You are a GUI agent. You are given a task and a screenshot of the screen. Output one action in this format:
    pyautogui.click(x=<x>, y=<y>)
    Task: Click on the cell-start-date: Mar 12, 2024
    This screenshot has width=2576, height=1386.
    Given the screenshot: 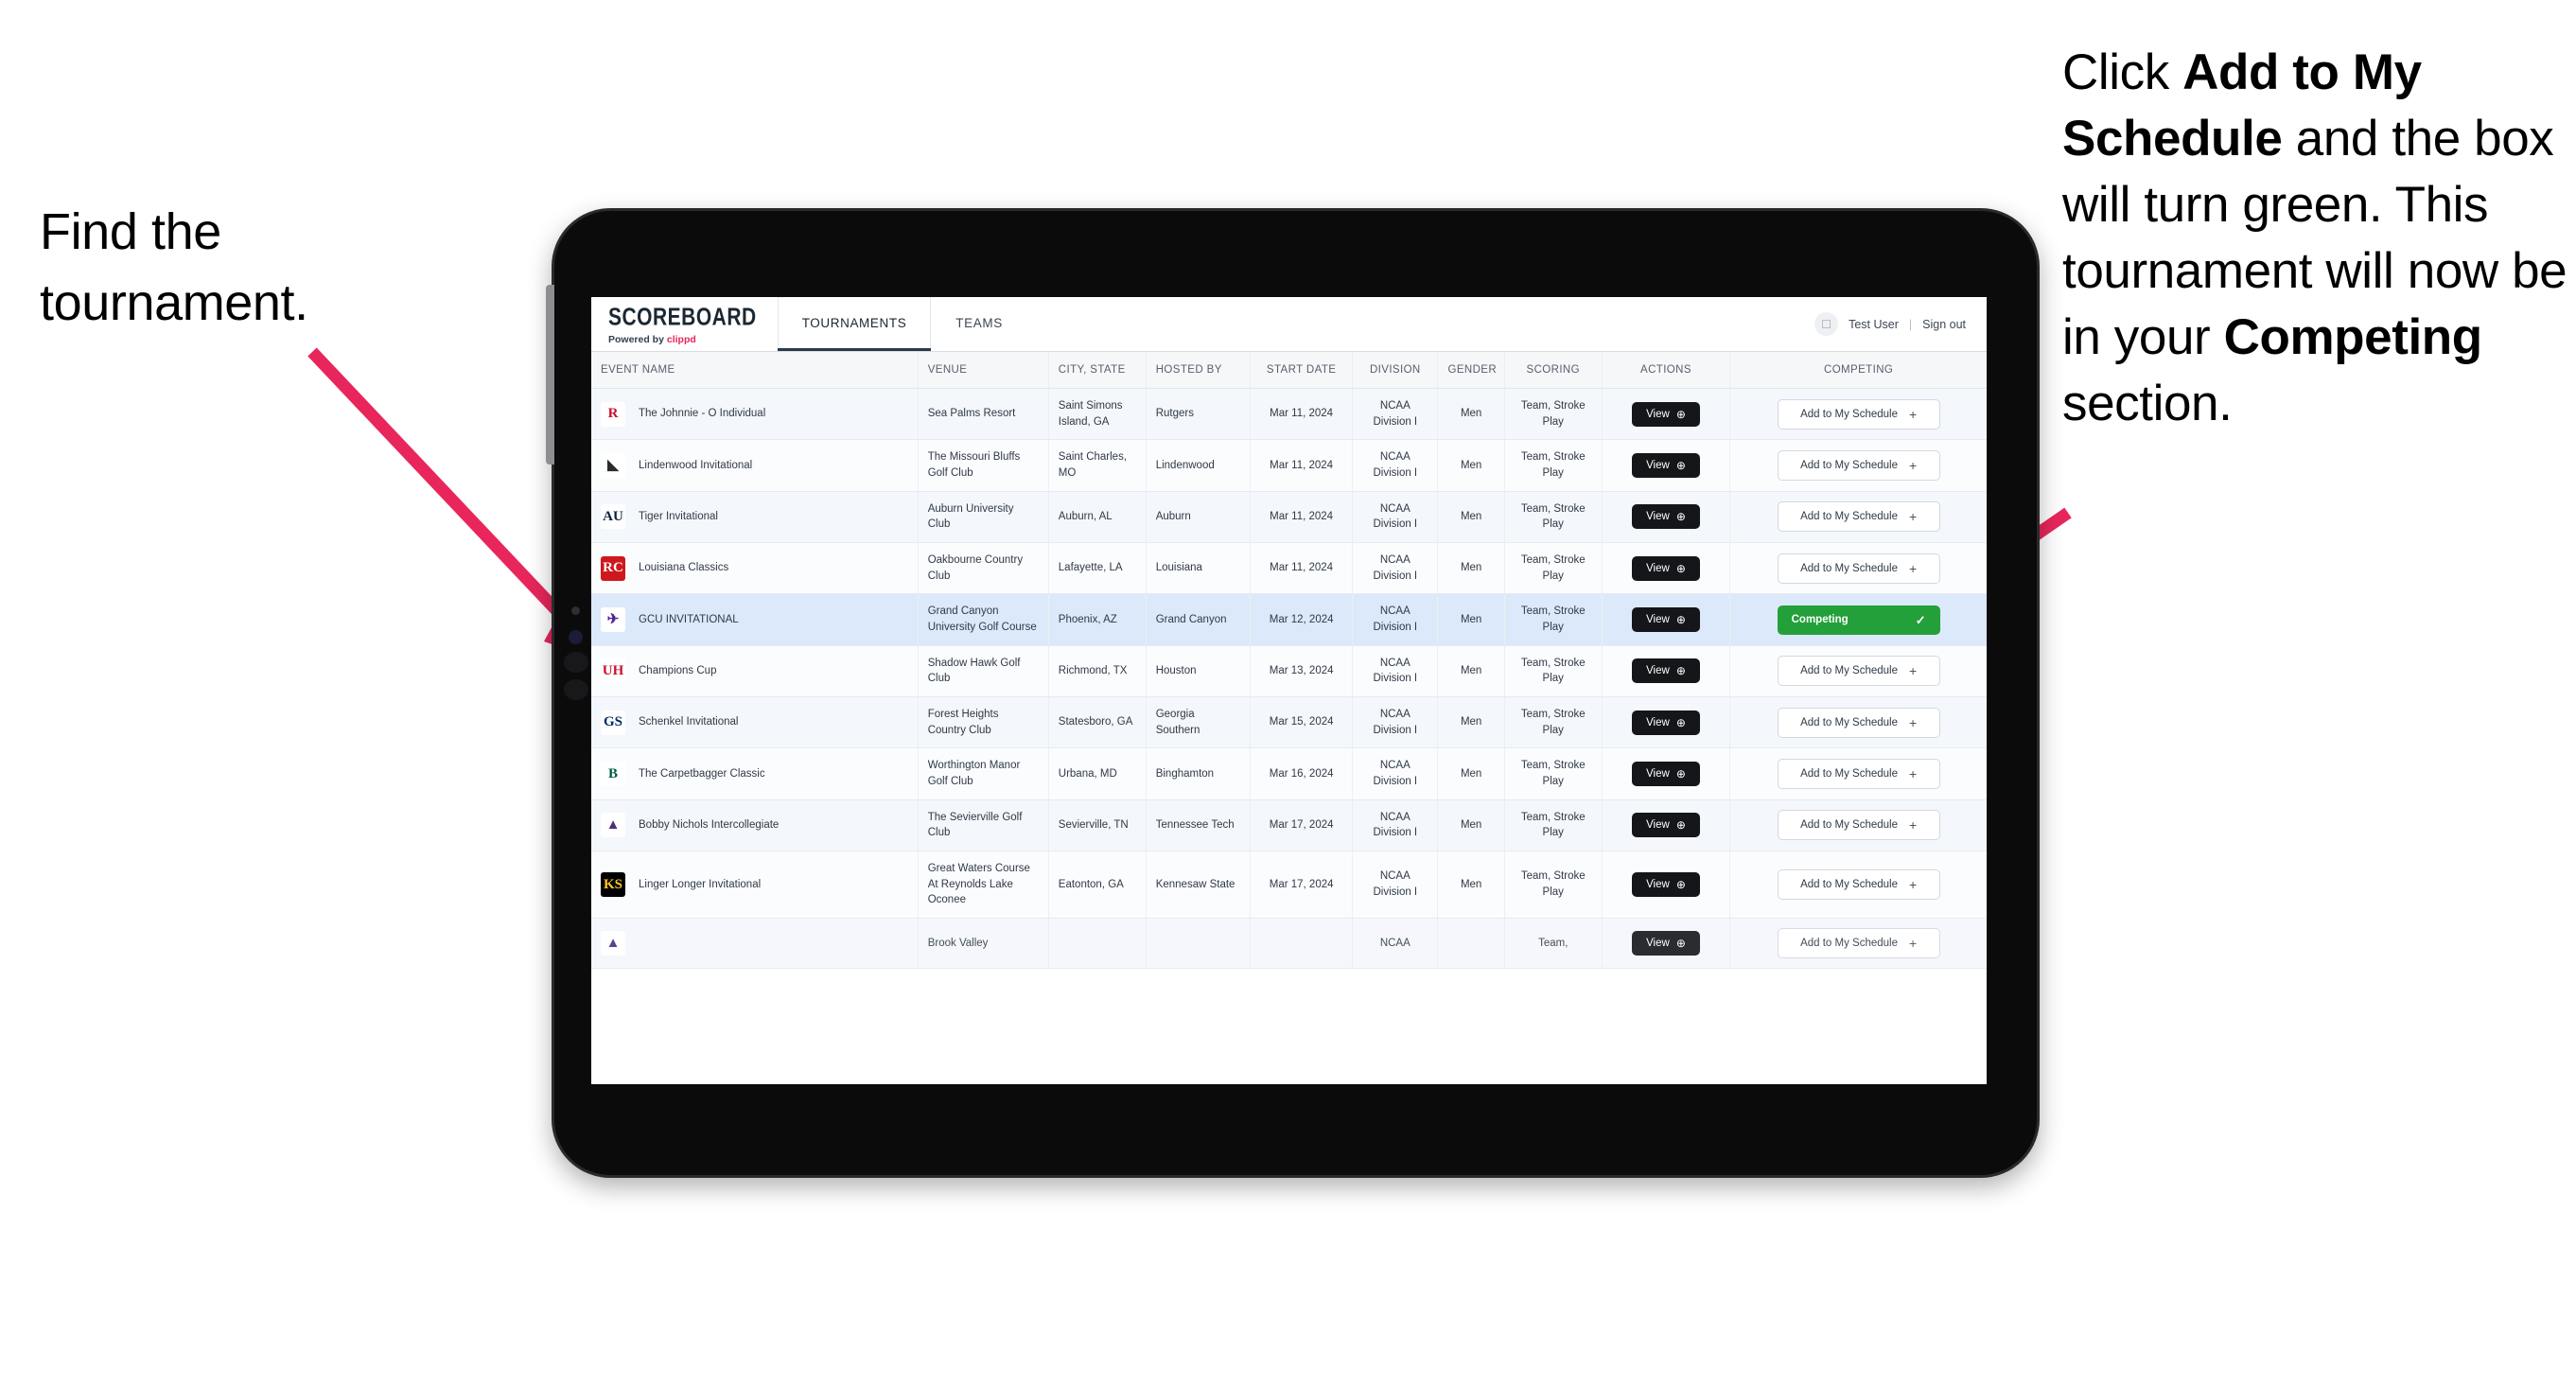 What is the action you would take?
    pyautogui.click(x=1302, y=619)
    